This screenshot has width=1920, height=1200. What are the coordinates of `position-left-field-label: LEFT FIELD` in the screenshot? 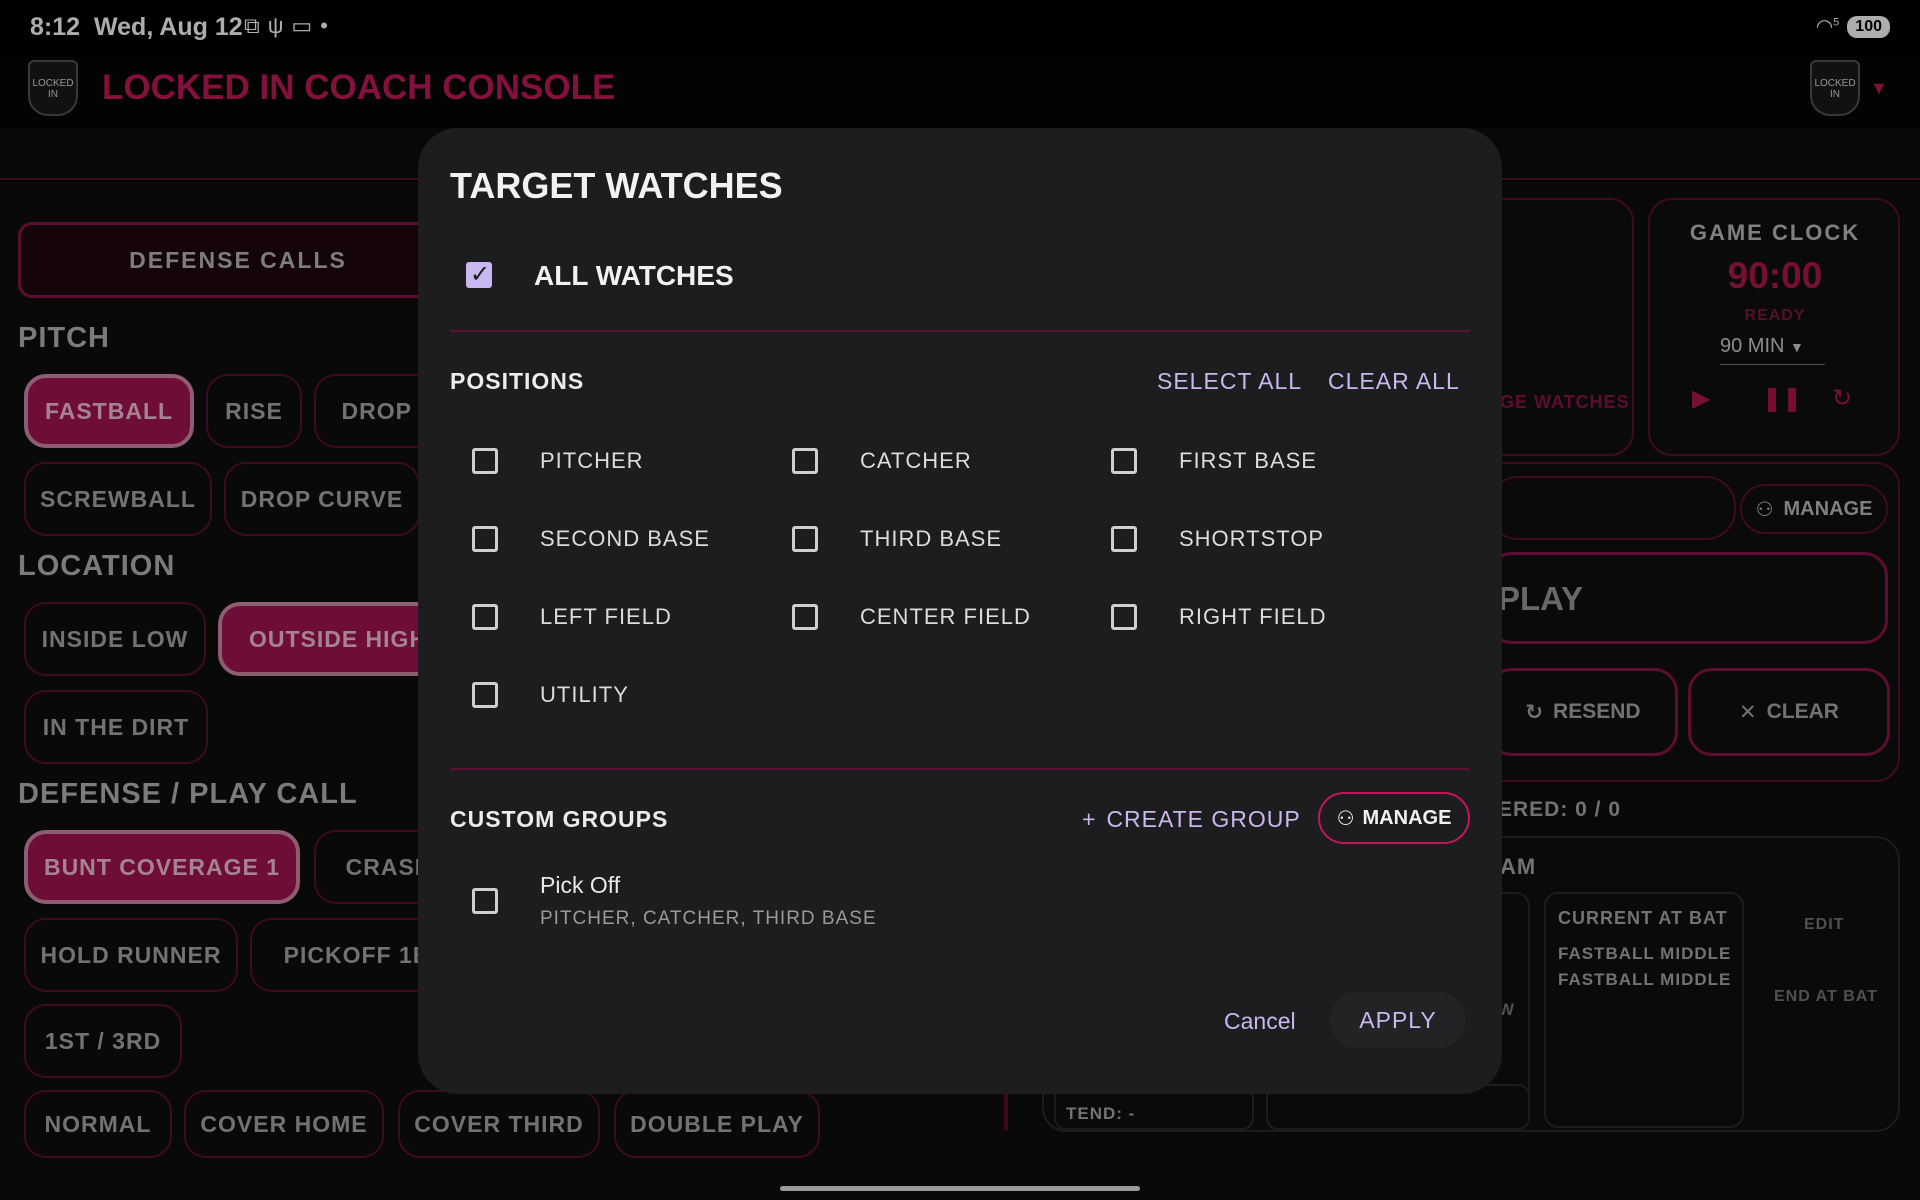 It's located at (606, 617).